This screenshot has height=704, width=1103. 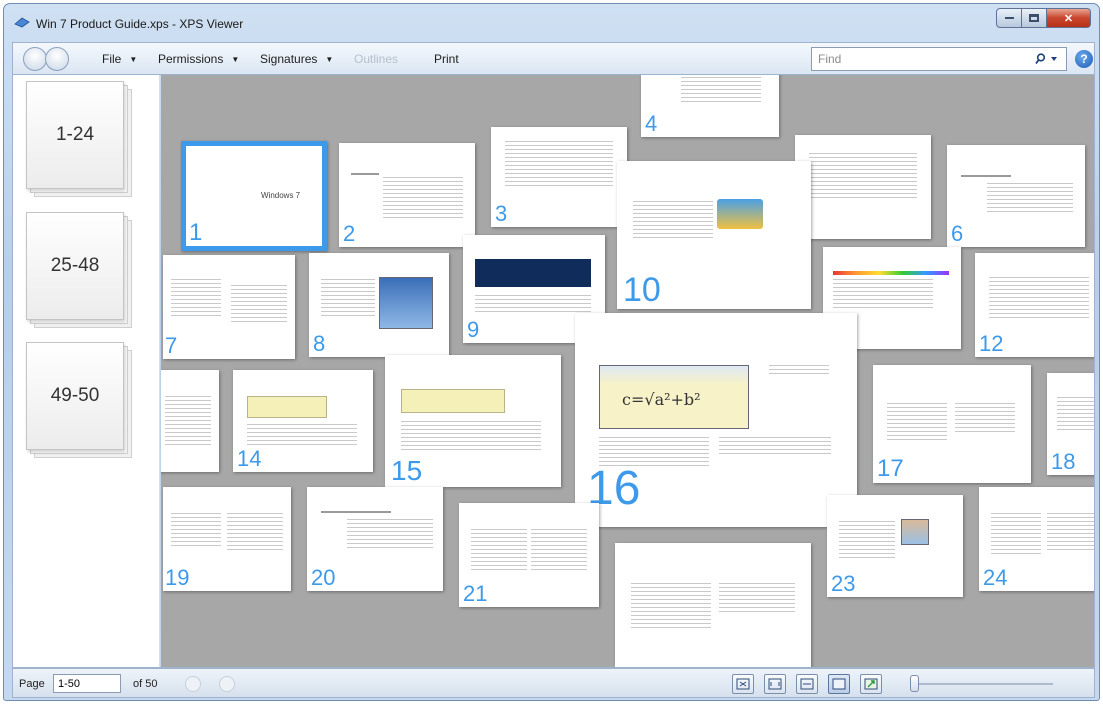 I want to click on fit-width-icon, so click(x=775, y=684).